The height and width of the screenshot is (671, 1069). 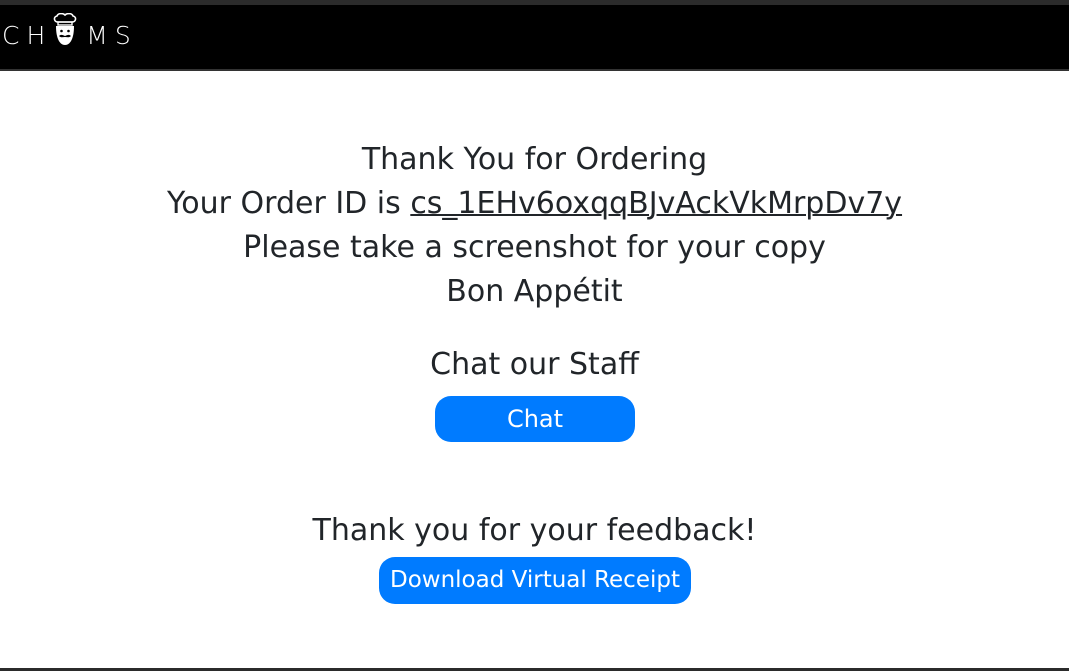 I want to click on chat-button: Chat, so click(x=535, y=419).